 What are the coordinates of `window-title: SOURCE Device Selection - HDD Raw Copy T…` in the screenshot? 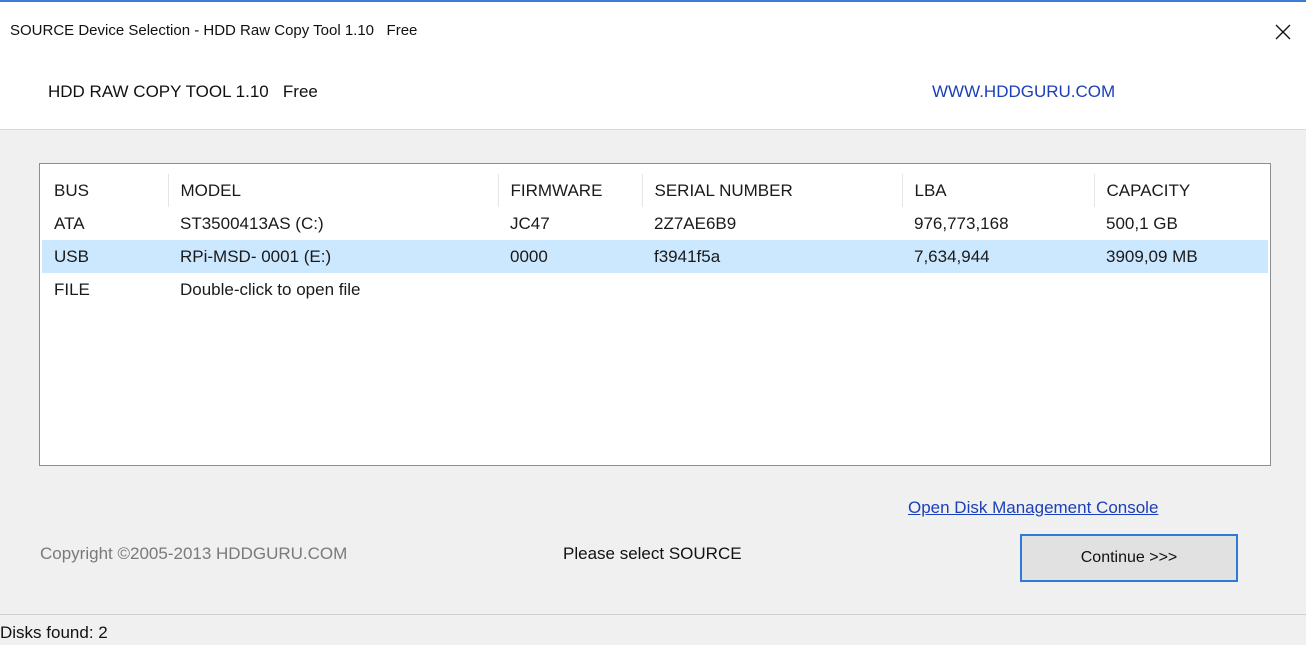 It's located at (214, 30).